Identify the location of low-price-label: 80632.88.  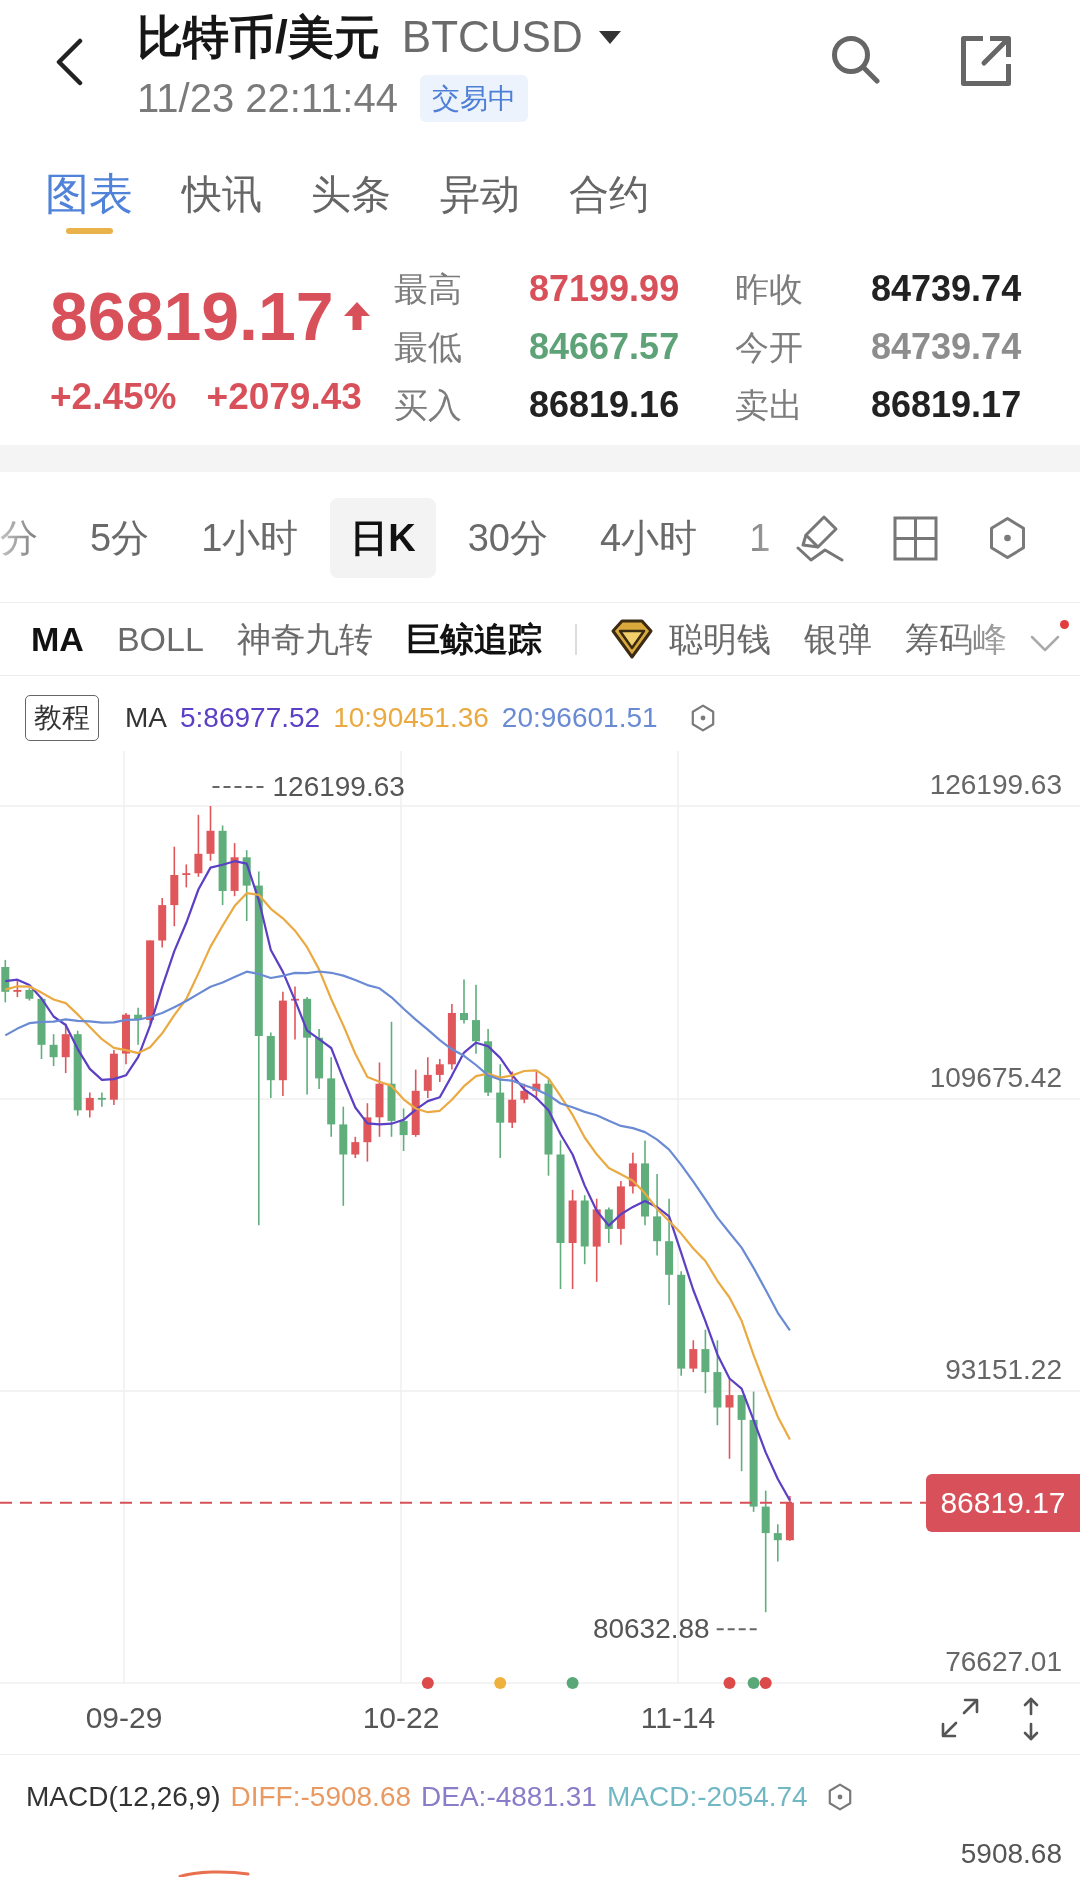
(651, 1629).